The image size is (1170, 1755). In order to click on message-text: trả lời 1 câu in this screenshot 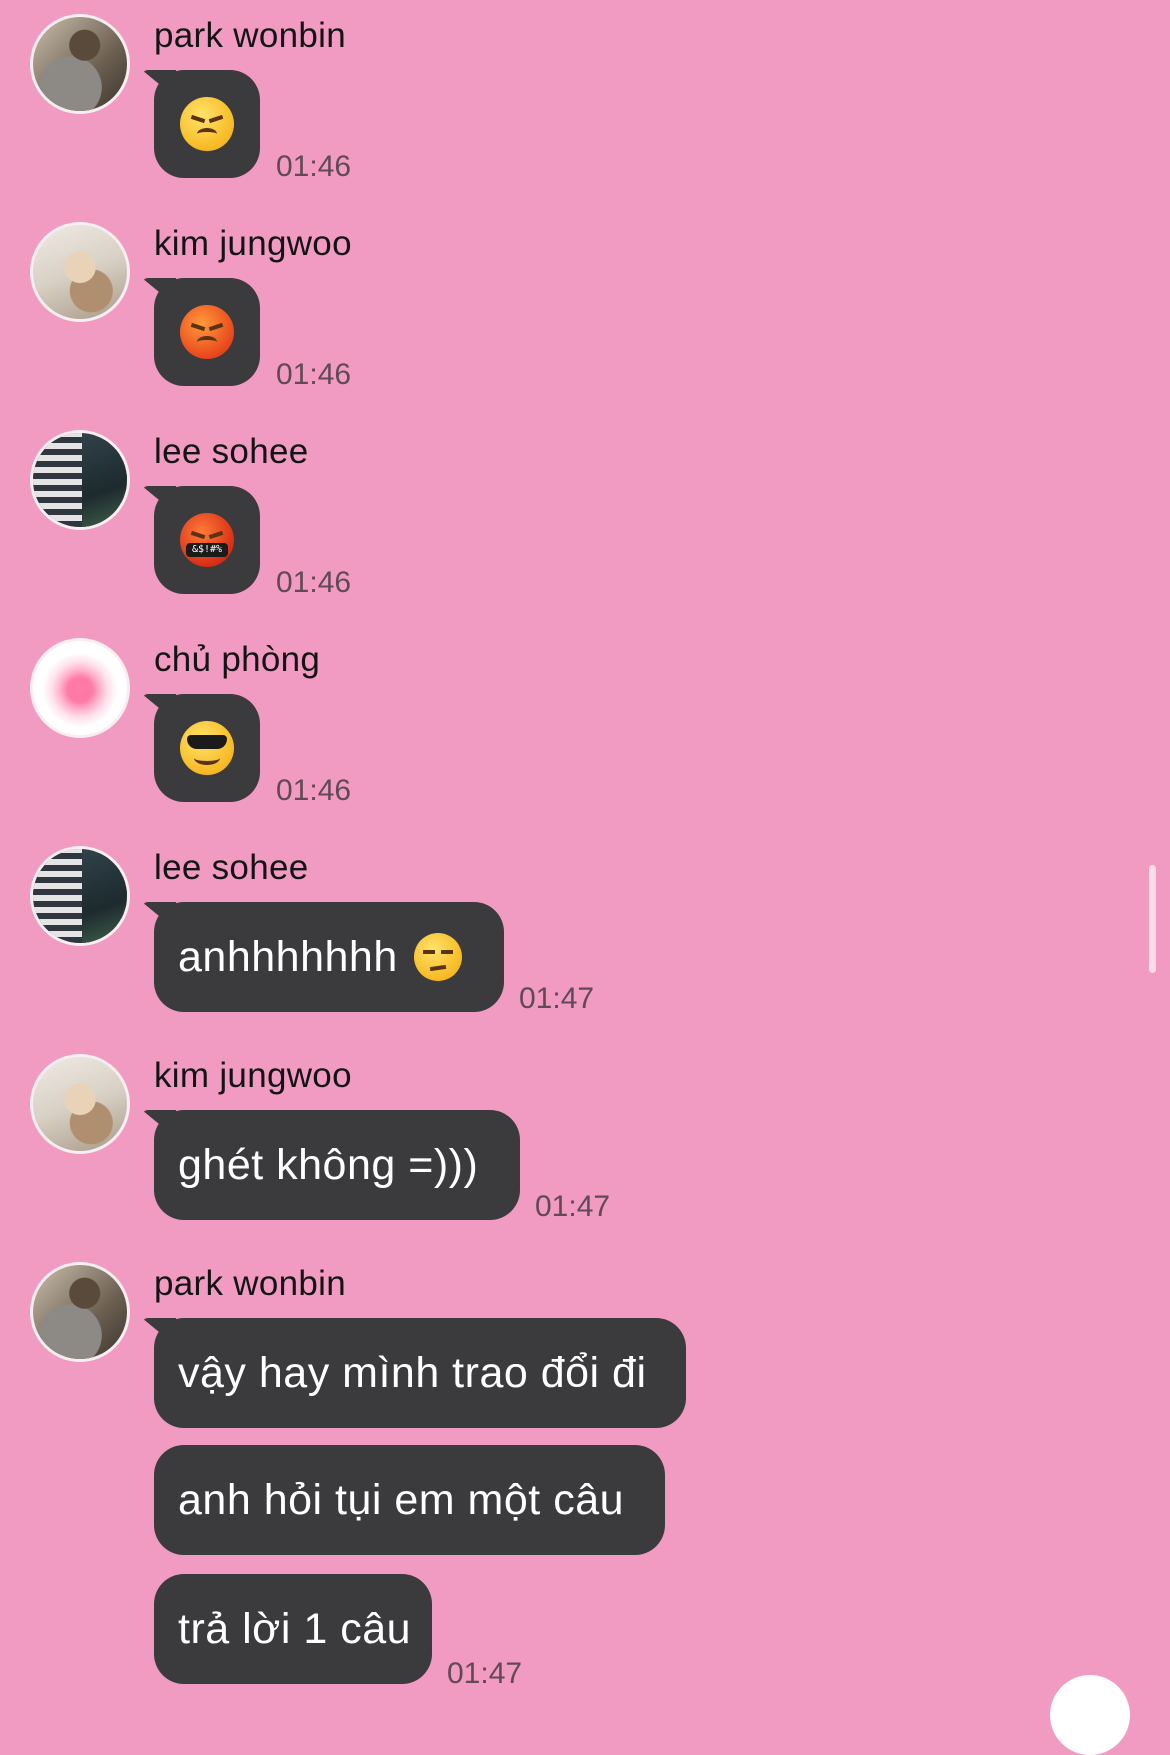, I will do `click(295, 1628)`.